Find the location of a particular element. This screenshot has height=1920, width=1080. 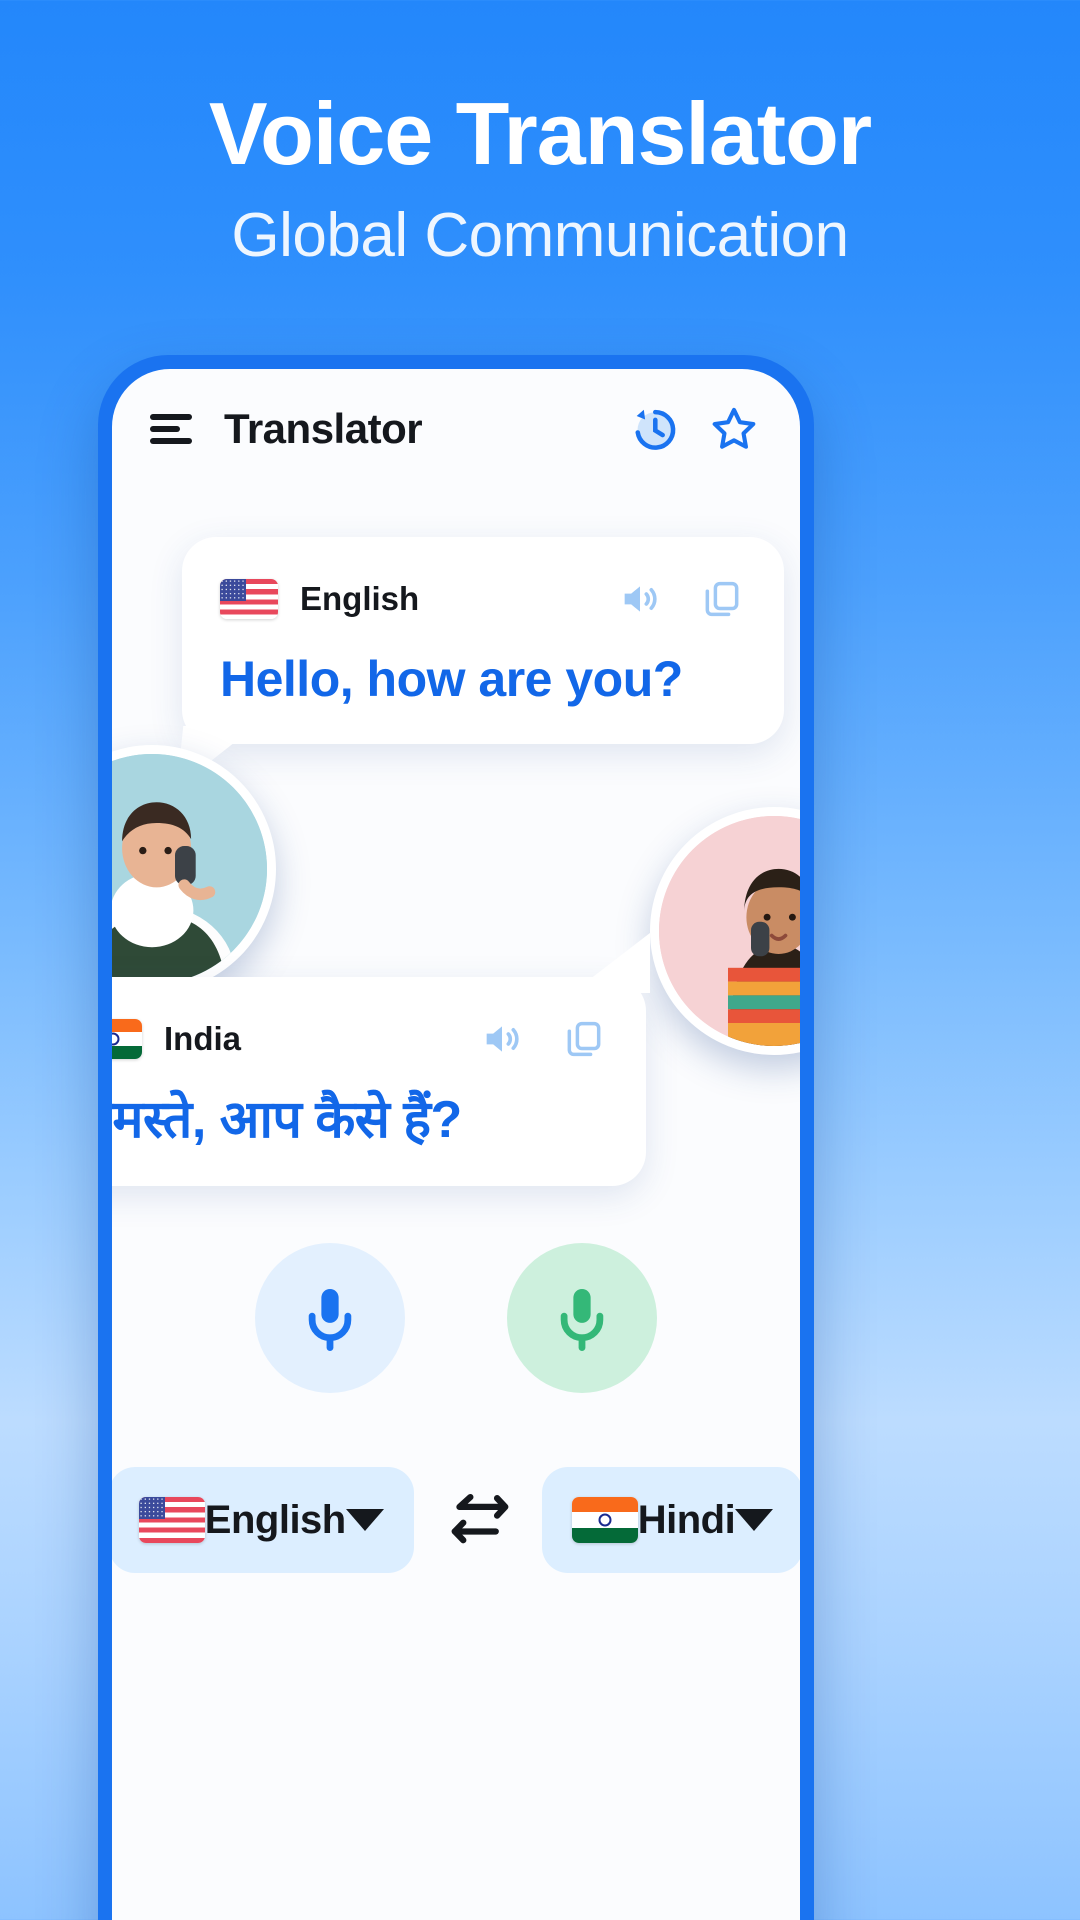

source-language-dropdown: English is located at coordinates (263, 1520).